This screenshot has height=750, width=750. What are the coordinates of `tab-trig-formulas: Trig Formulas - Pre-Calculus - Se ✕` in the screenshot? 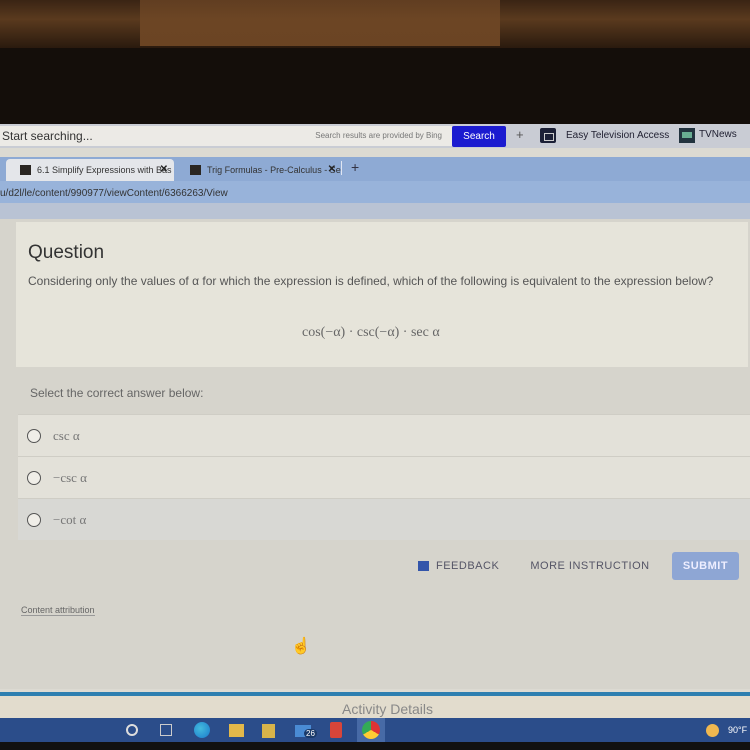 It's located at (259, 170).